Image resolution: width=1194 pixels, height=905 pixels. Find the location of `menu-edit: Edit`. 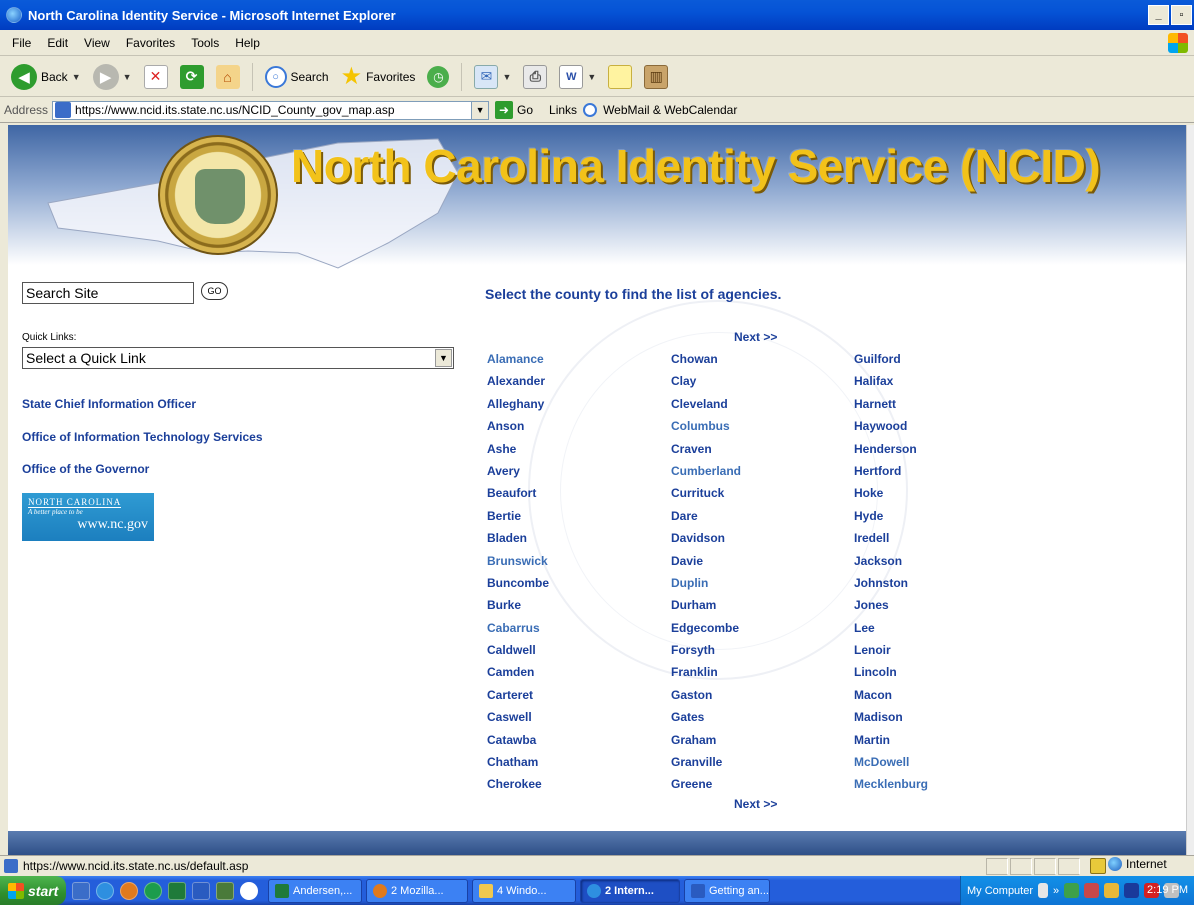

menu-edit: Edit is located at coordinates (57, 43).